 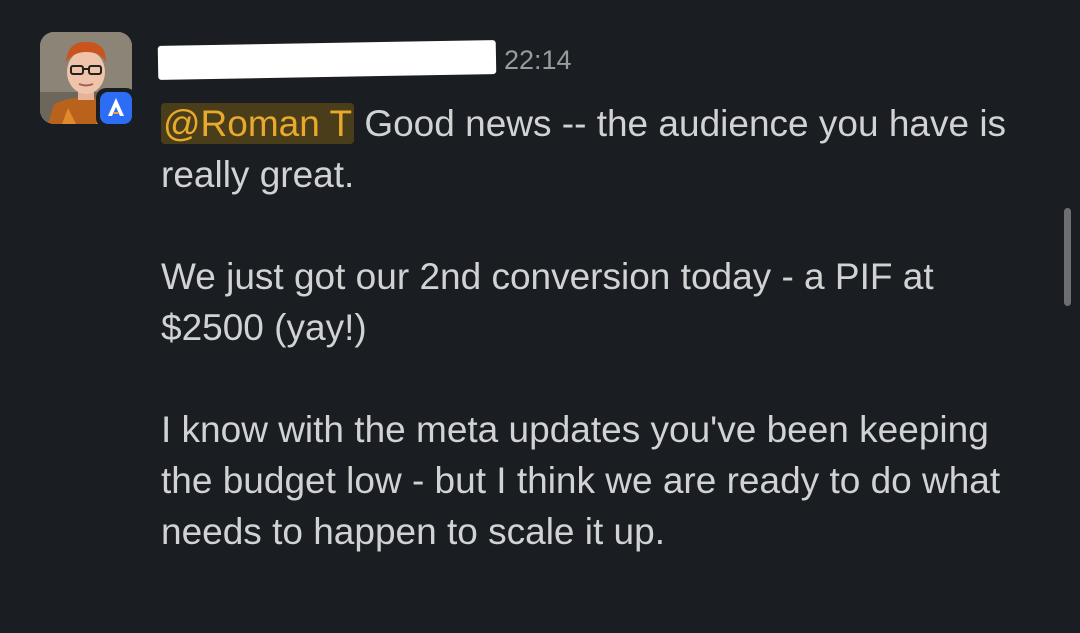 I want to click on redacted-author-name, so click(x=327, y=60).